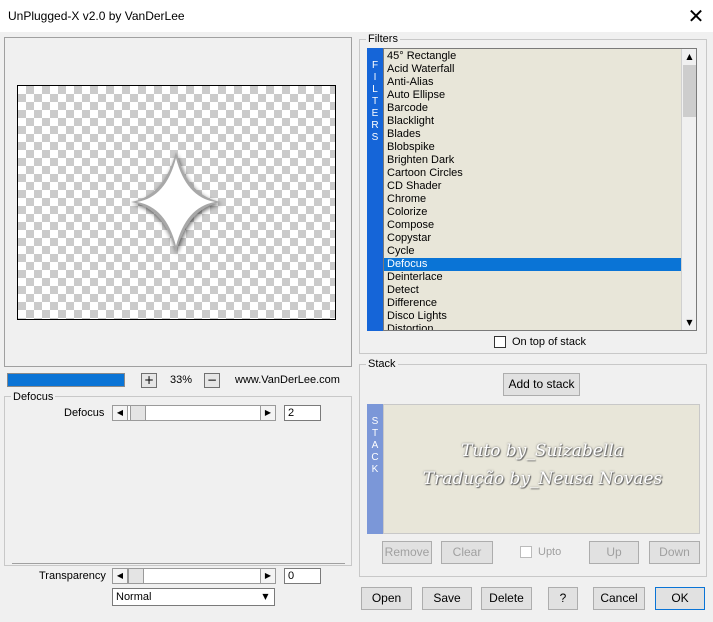 This screenshot has height=622, width=713. I want to click on website-link: www.VanDerLee.com, so click(287, 380).